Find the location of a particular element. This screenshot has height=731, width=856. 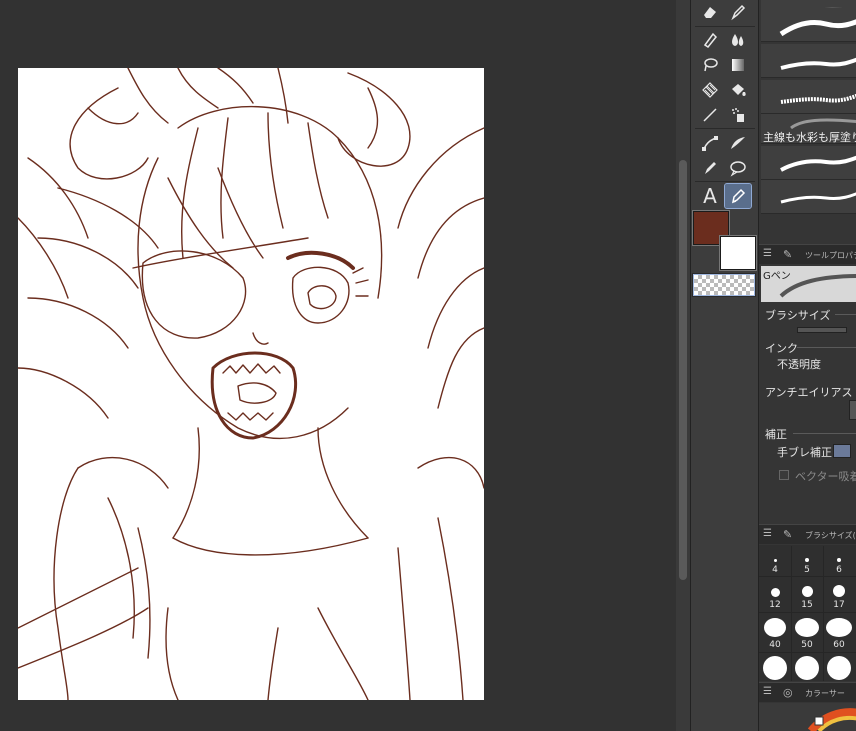

tool-property-header: ☰ ✎ ツールプロパティ is located at coordinates (807, 254).